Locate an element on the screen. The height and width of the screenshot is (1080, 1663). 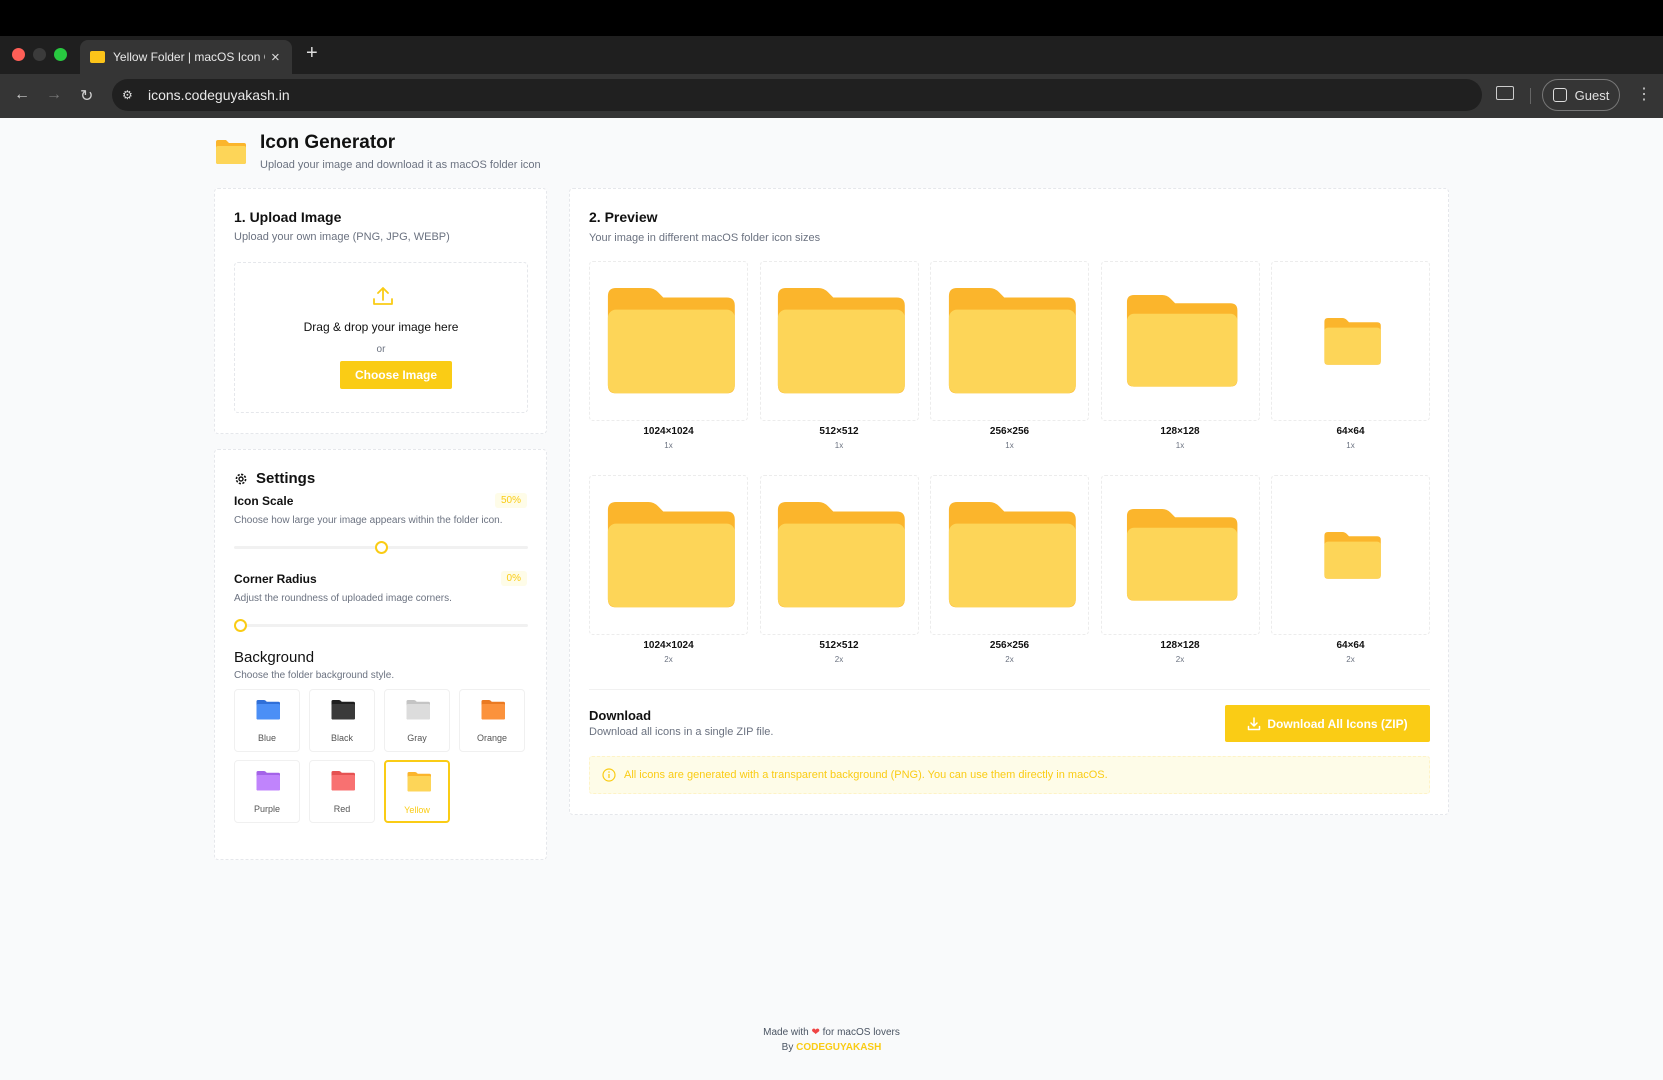
footer-line-1: Made with ❤ for macOS lovers is located at coordinates (831, 1032).